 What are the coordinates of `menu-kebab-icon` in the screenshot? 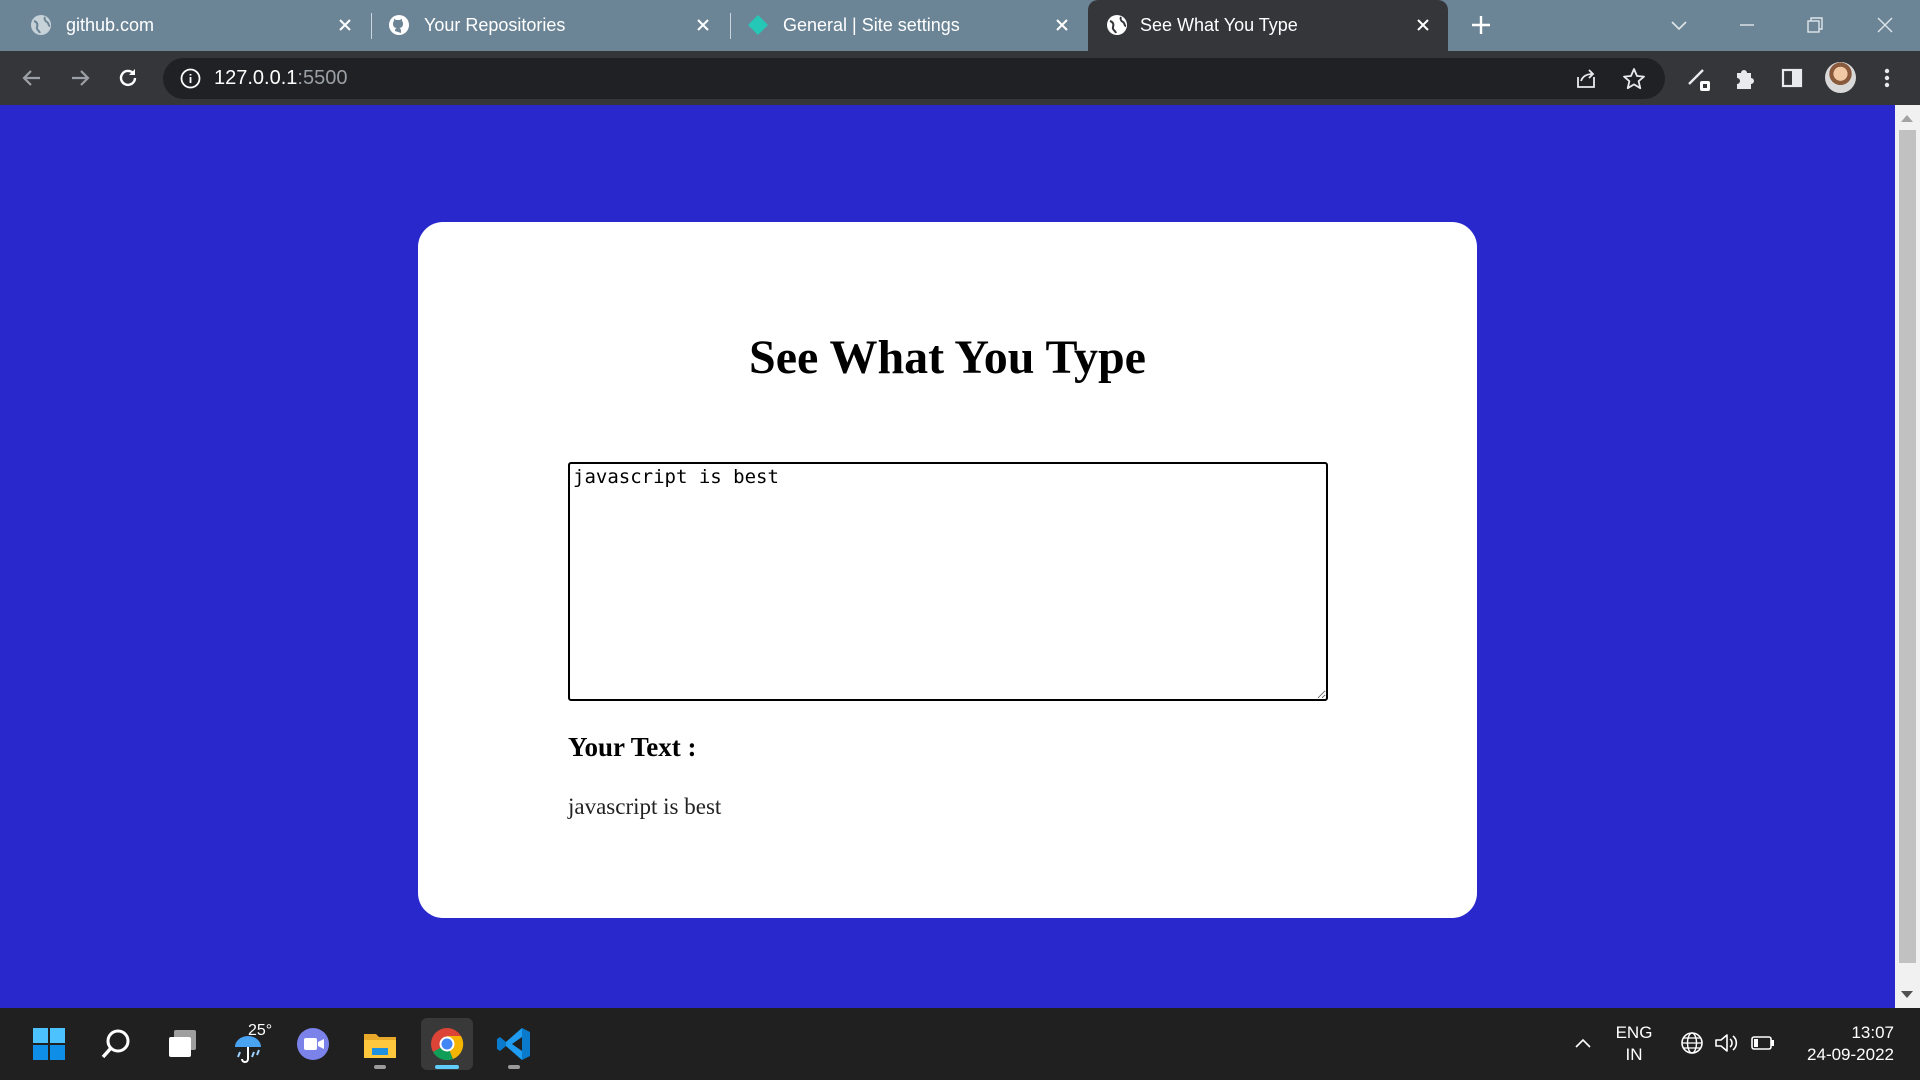 It's located at (1887, 78).